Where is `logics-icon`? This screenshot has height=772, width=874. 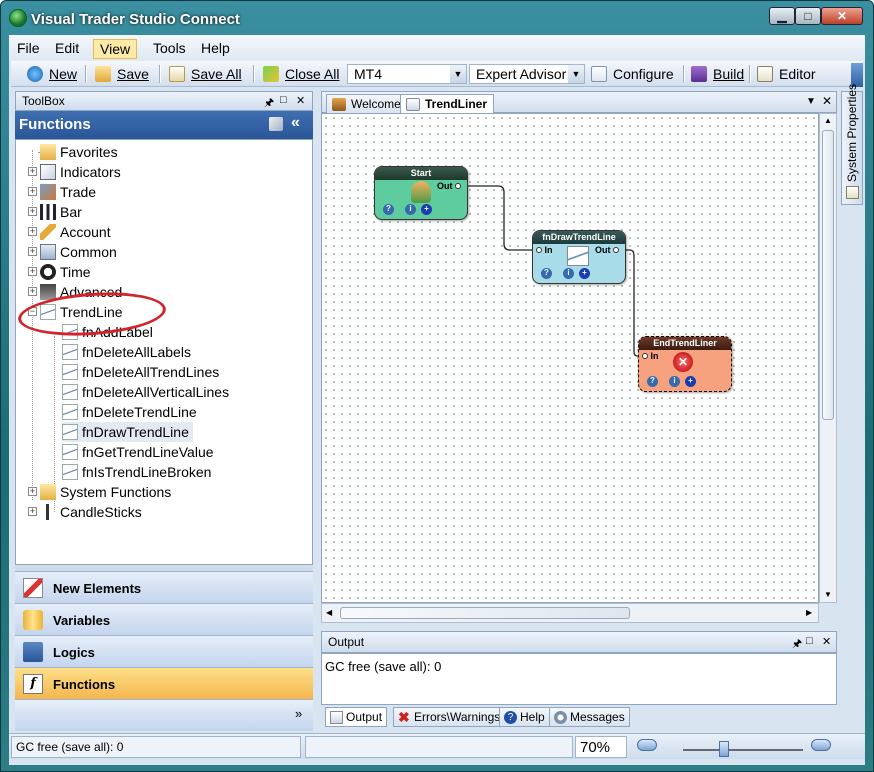 logics-icon is located at coordinates (33, 652).